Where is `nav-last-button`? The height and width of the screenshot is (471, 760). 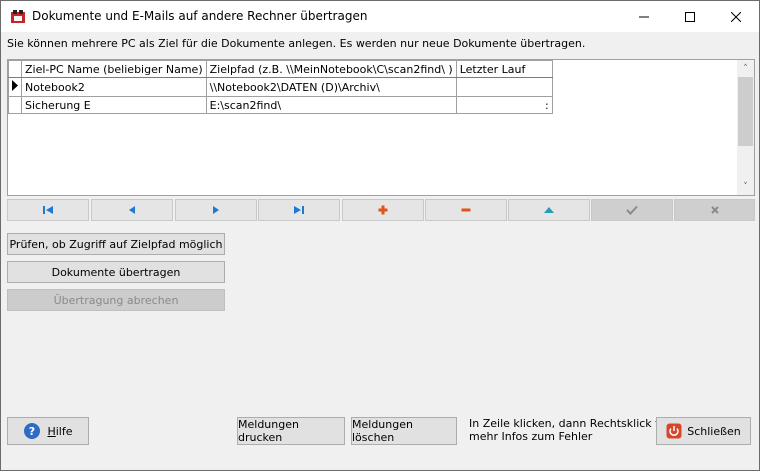 nav-last-button is located at coordinates (299, 210).